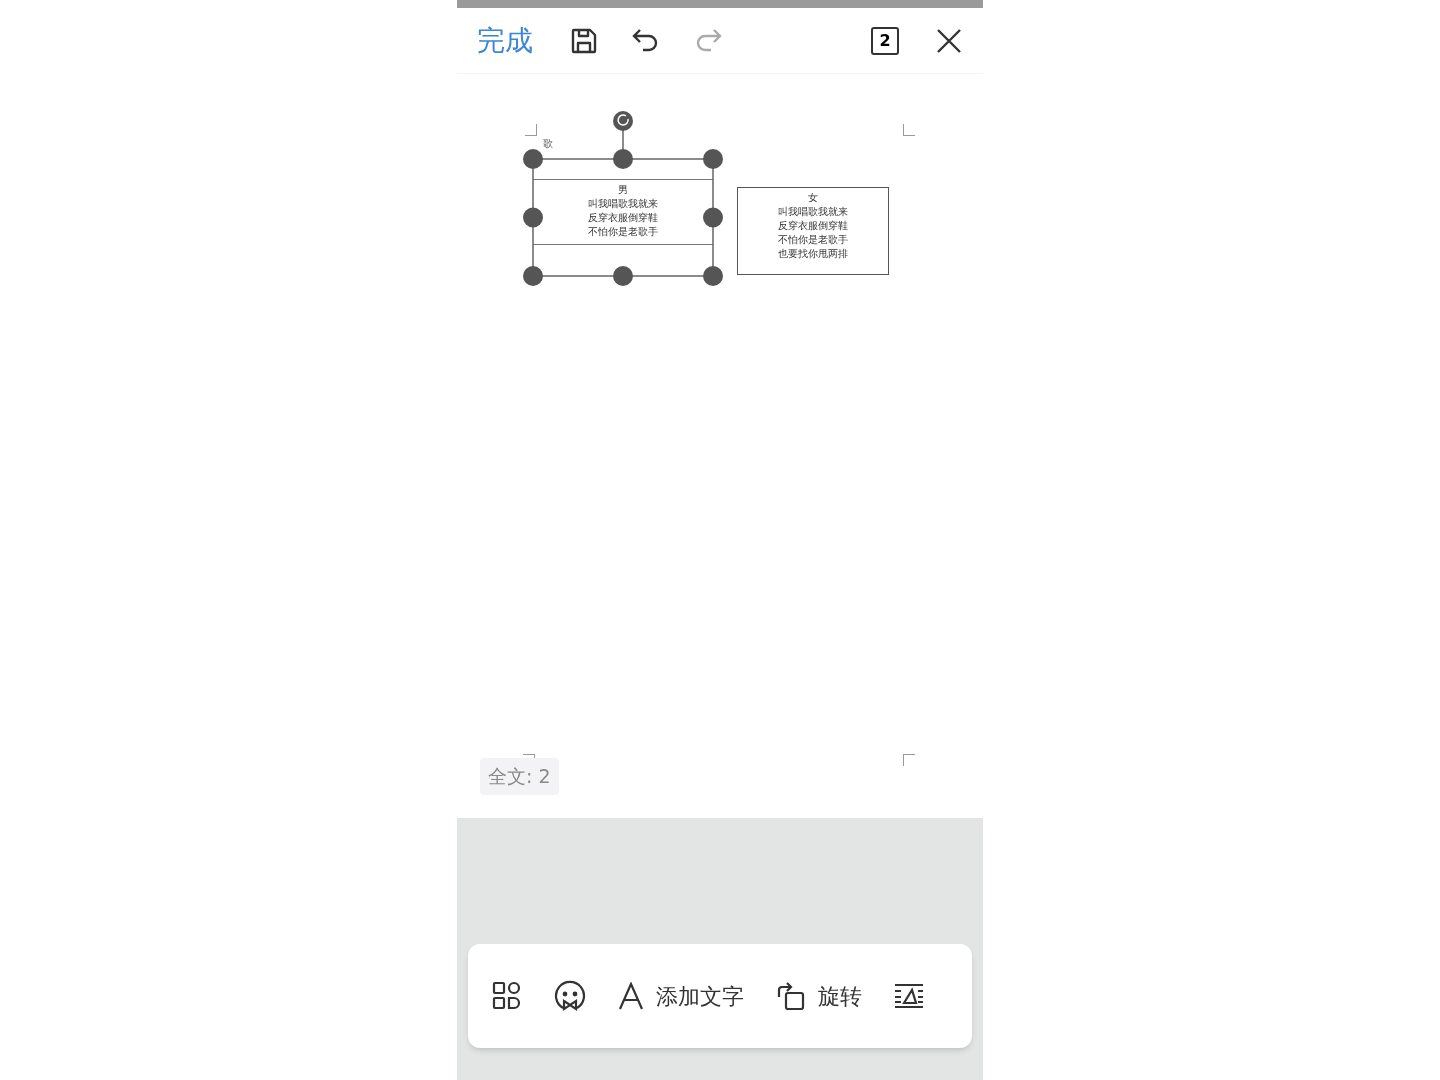 The image size is (1440, 1080). Describe the element at coordinates (519, 776) in the screenshot. I see `word-count-badge: 全文: 2` at that location.